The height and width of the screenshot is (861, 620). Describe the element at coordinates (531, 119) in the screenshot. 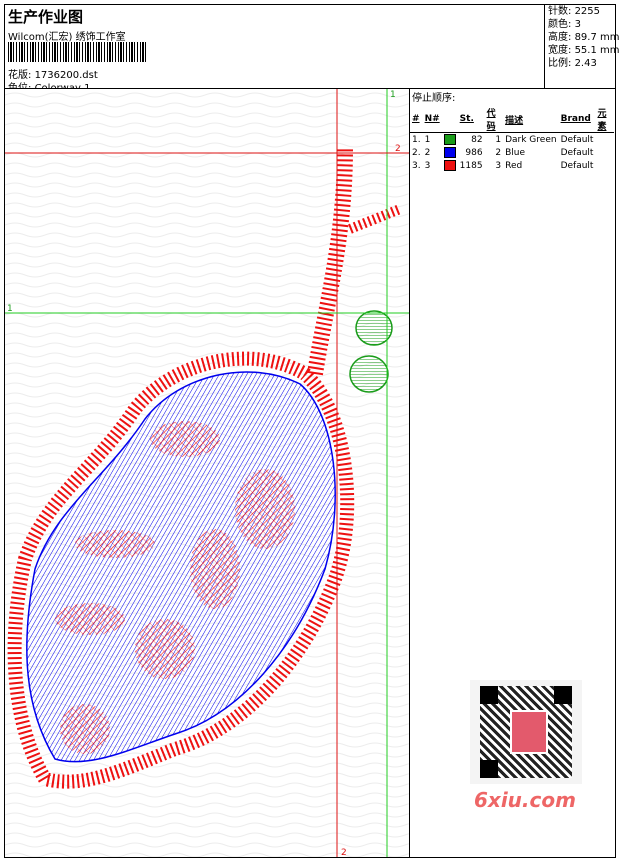

I see `col-desc: 描述` at that location.